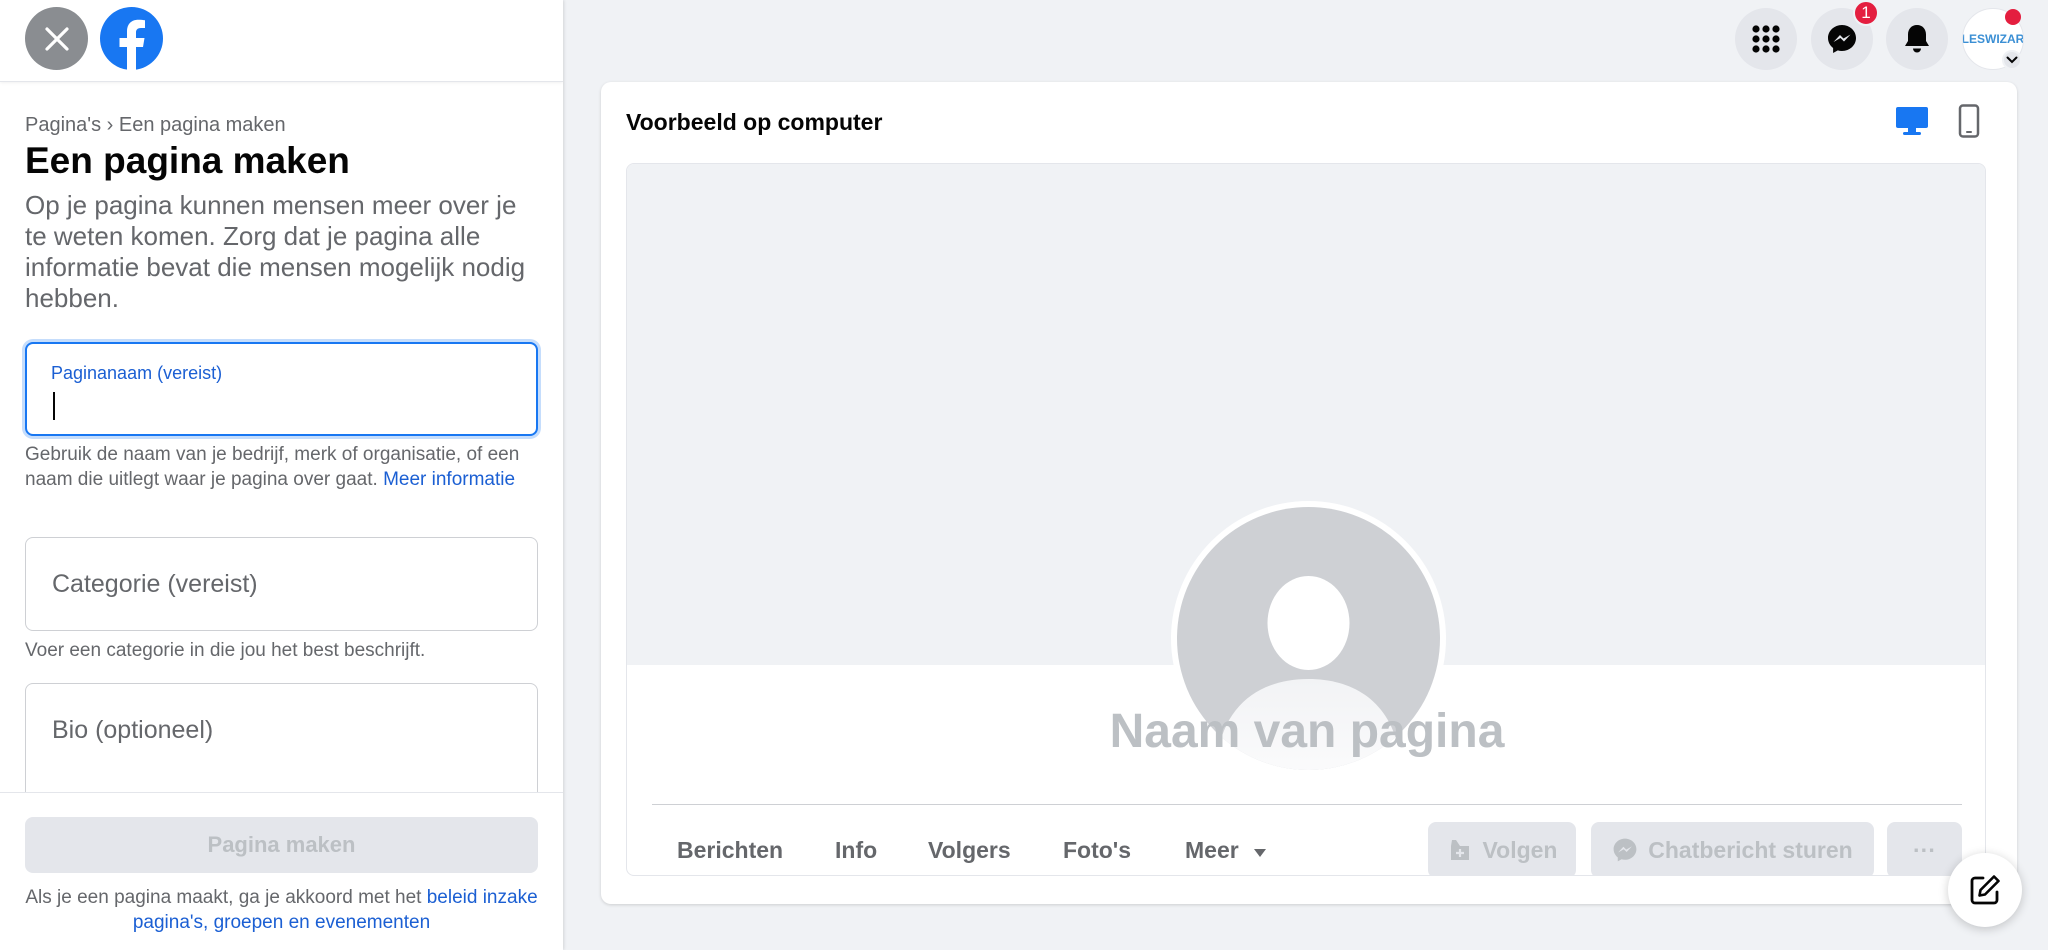 The height and width of the screenshot is (950, 2048). Describe the element at coordinates (1307, 731) in the screenshot. I see `page-name-preview: Naam van pagina` at that location.